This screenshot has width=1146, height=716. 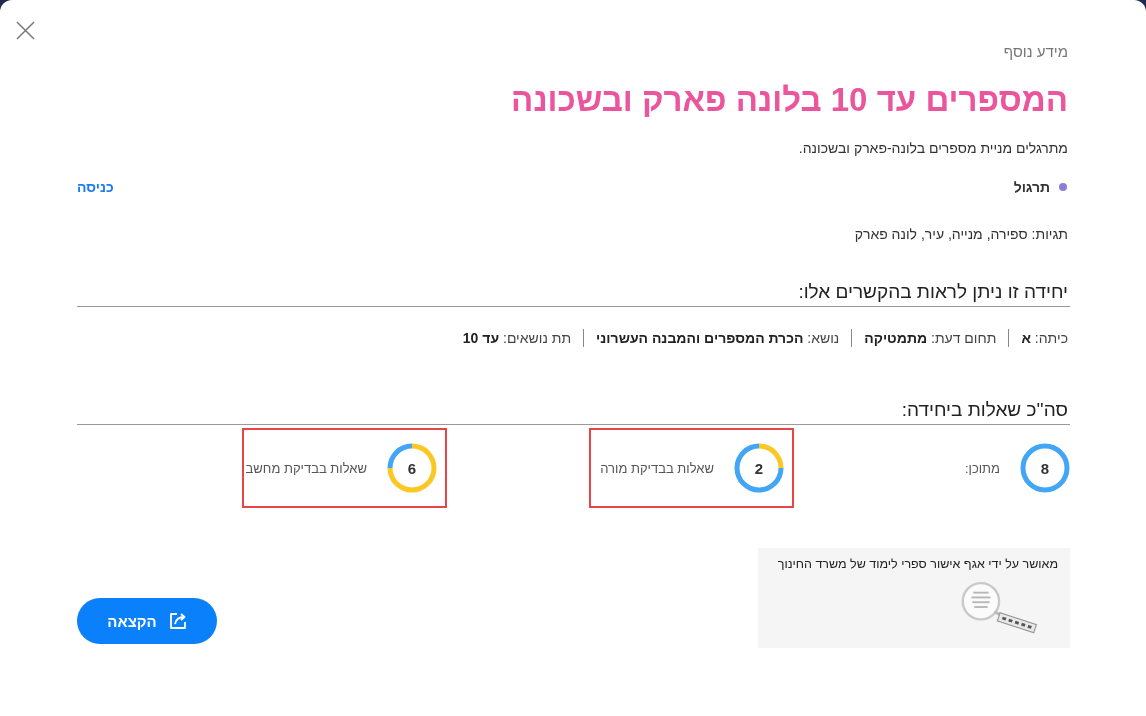 I want to click on unit-title: המספרים עד 10 בלונה פארק ובשכונה, so click(x=789, y=100).